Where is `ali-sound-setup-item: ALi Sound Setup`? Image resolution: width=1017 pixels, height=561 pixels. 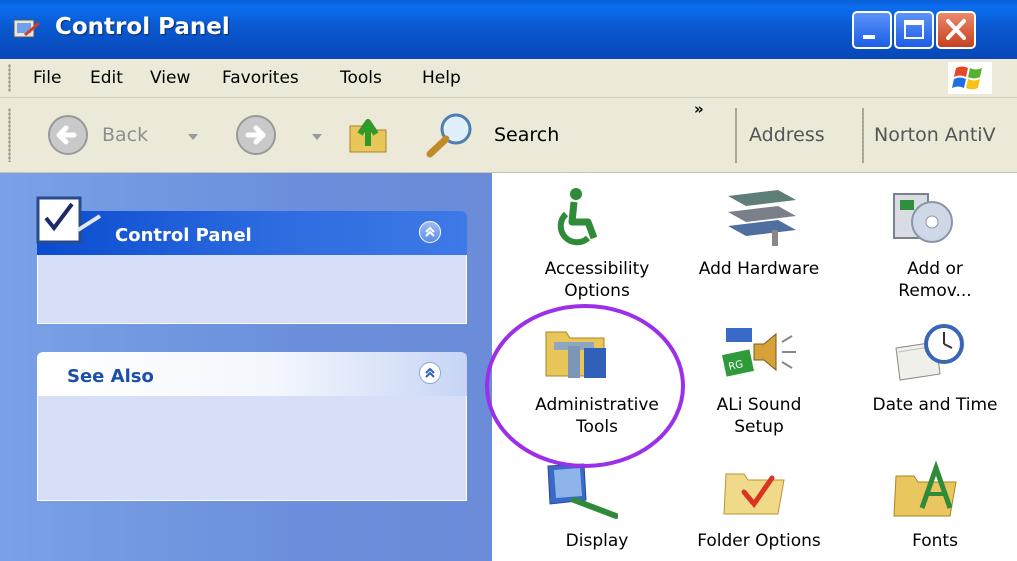 ali-sound-setup-item: ALi Sound Setup is located at coordinates (759, 416).